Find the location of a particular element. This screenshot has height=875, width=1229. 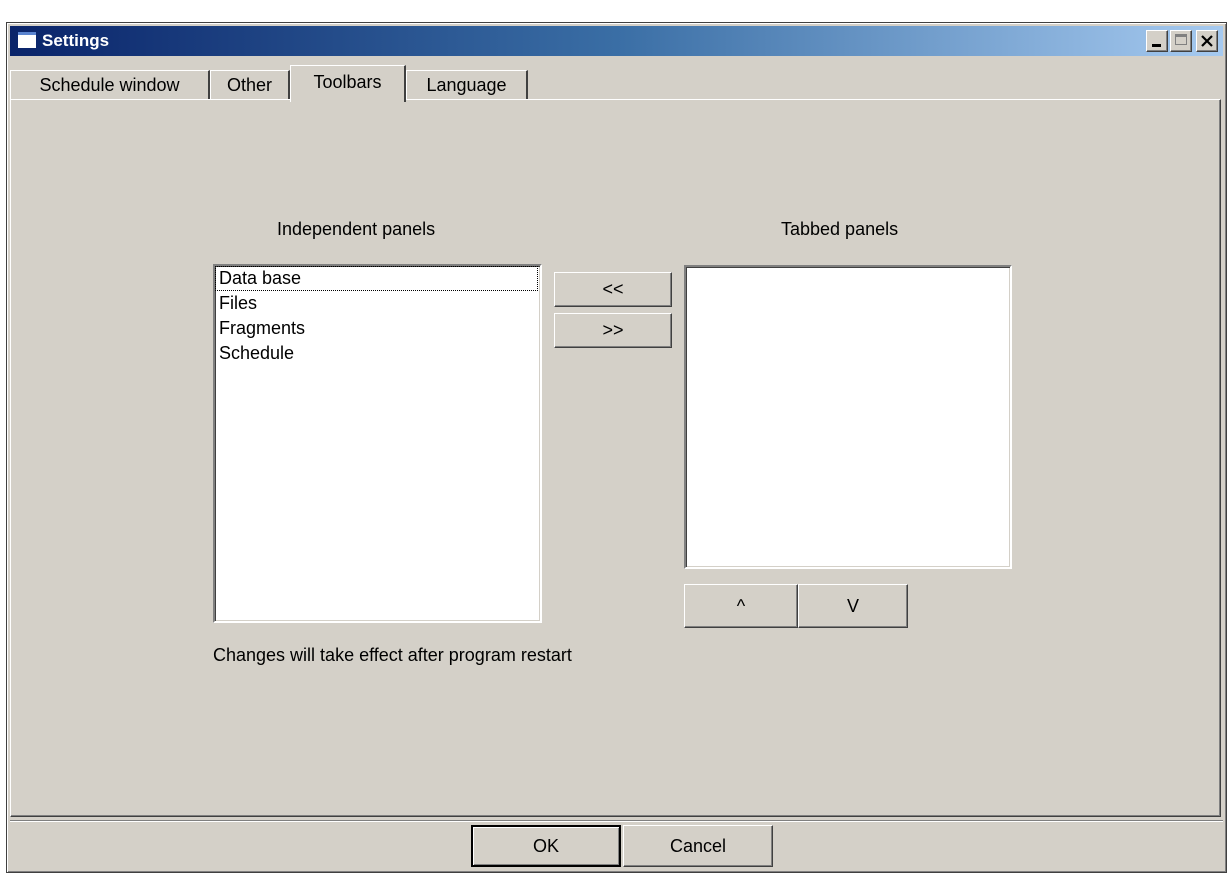

independent-panels-list: Data base Files Fragments Schedule is located at coordinates (377, 443).